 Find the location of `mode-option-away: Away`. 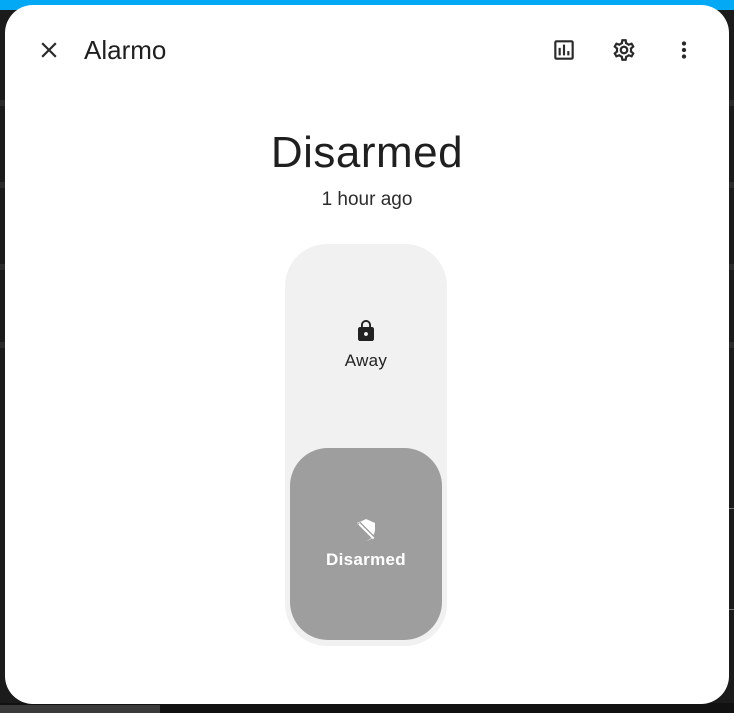

mode-option-away: Away is located at coordinates (366, 345).